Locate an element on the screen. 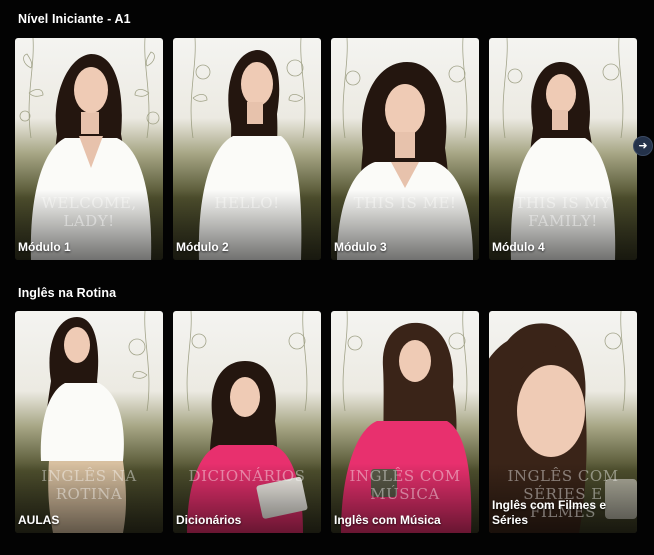 The height and width of the screenshot is (555, 654). module-card-1: WELCOME, LADY! Módulo 1 is located at coordinates (89, 149).